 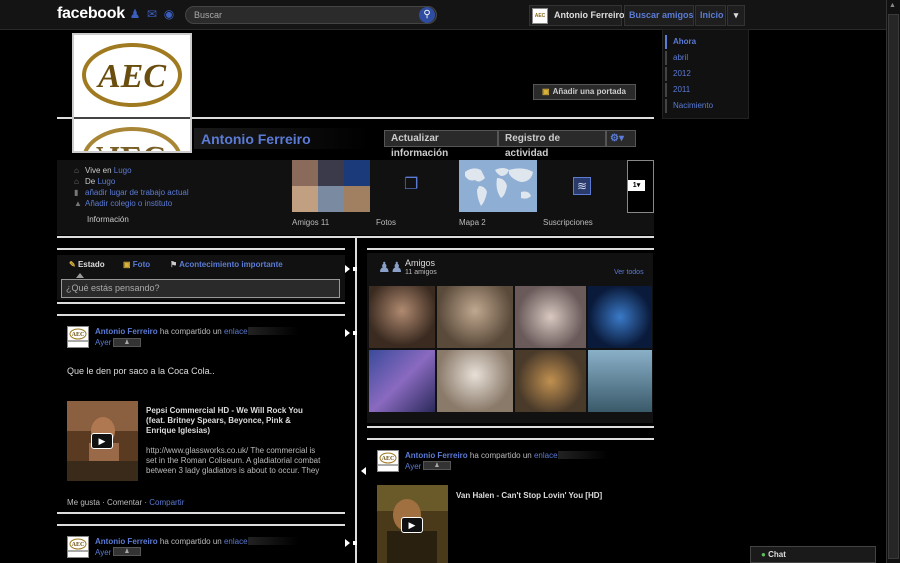 What do you see at coordinates (135, 14) in the screenshot?
I see `friend-requests-icon: ♟` at bounding box center [135, 14].